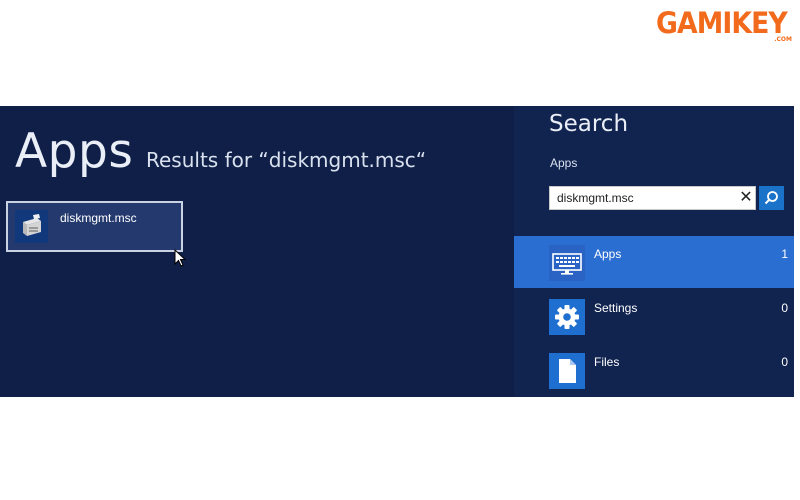 The height and width of the screenshot is (500, 800). I want to click on filter-settings: Settings 0, so click(654, 316).